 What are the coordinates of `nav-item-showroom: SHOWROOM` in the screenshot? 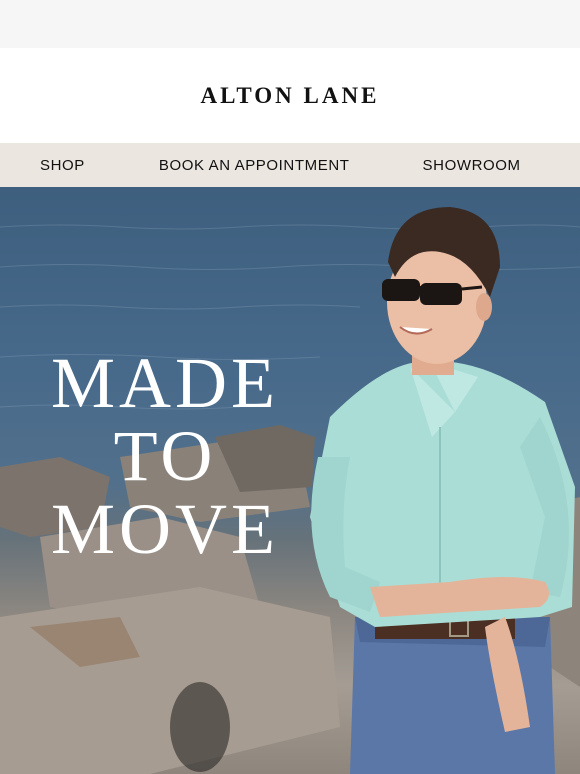 It's located at (472, 165).